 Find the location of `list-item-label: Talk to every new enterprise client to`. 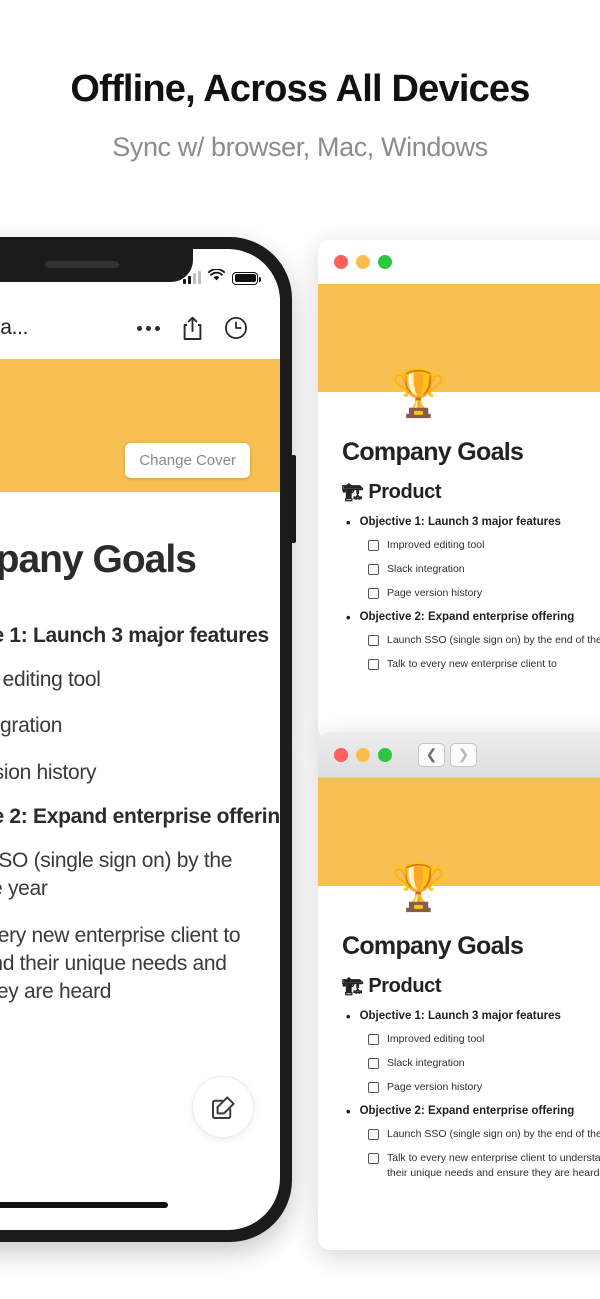

list-item-label: Talk to every new enterprise client to is located at coordinates (472, 663).